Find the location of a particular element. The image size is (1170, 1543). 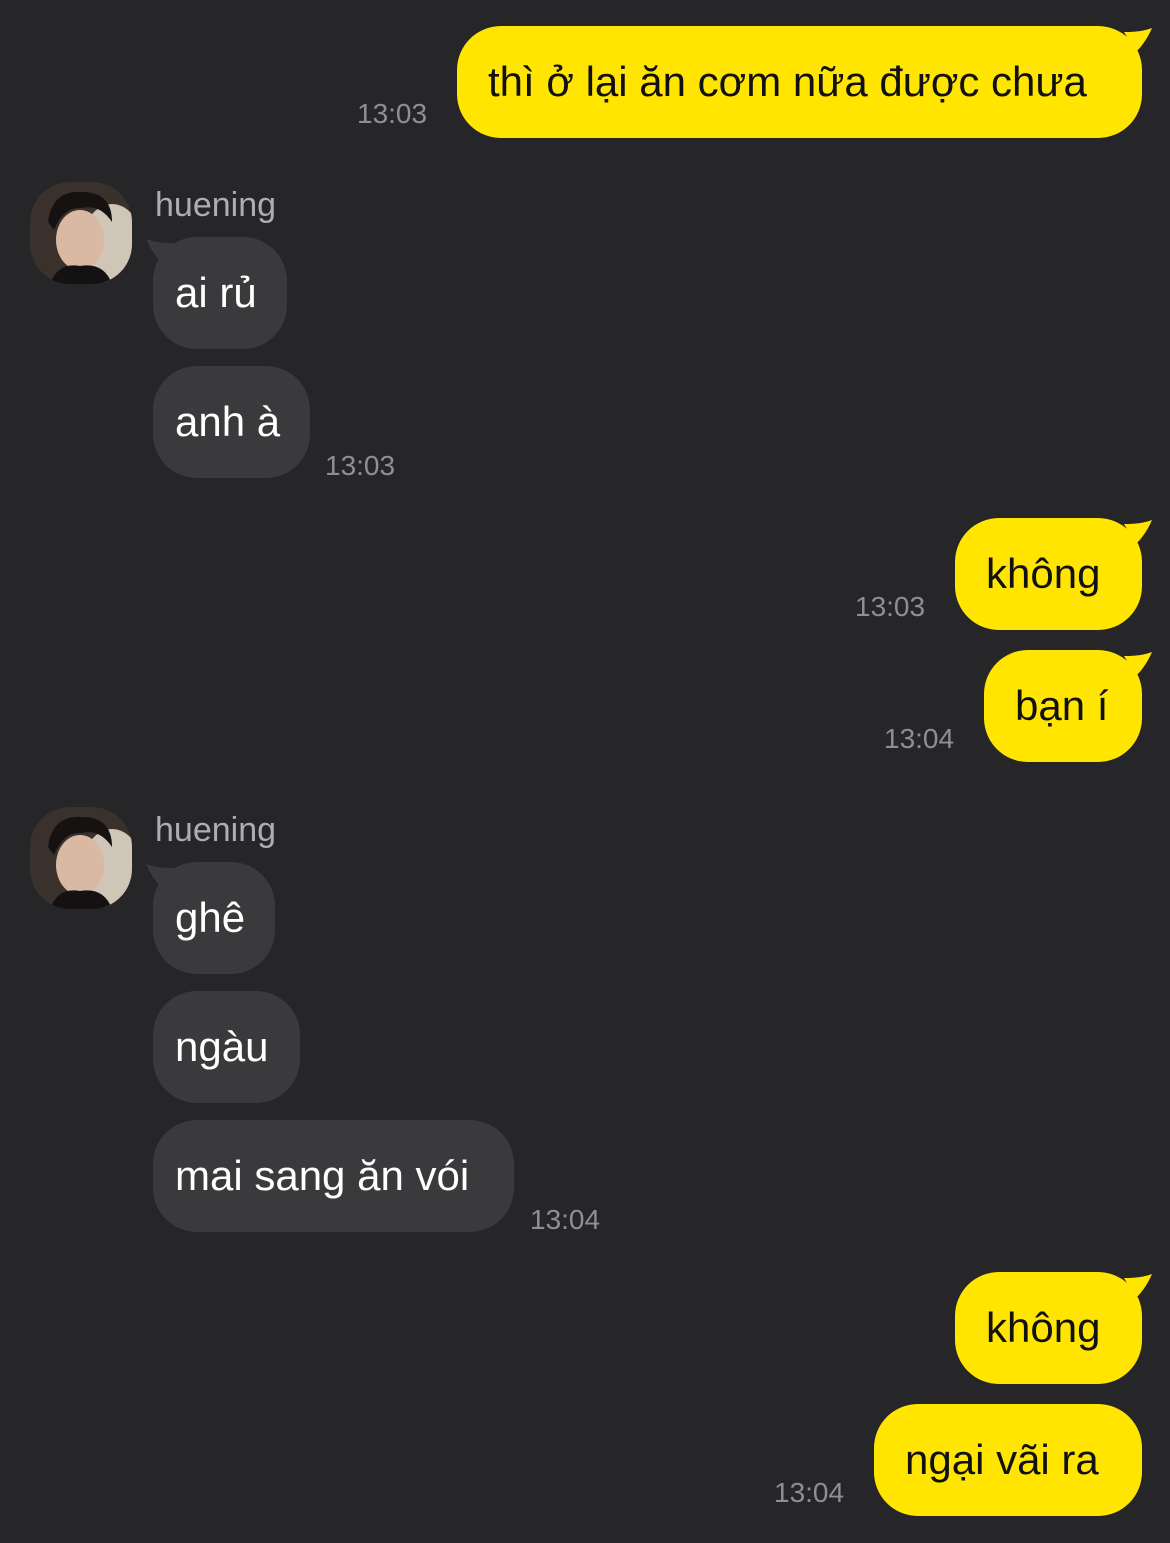

message-text: ghê is located at coordinates (210, 917).